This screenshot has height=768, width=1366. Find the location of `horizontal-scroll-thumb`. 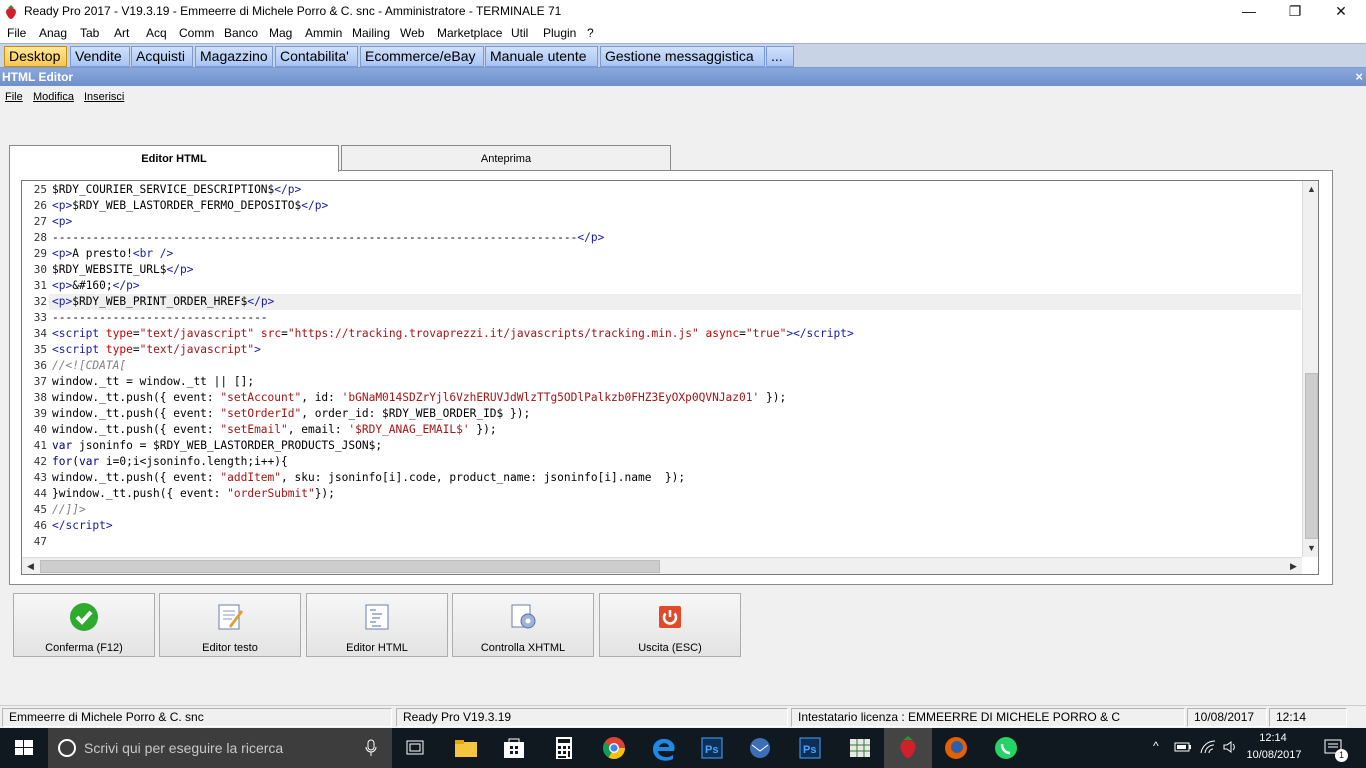

horizontal-scroll-thumb is located at coordinates (350, 566).